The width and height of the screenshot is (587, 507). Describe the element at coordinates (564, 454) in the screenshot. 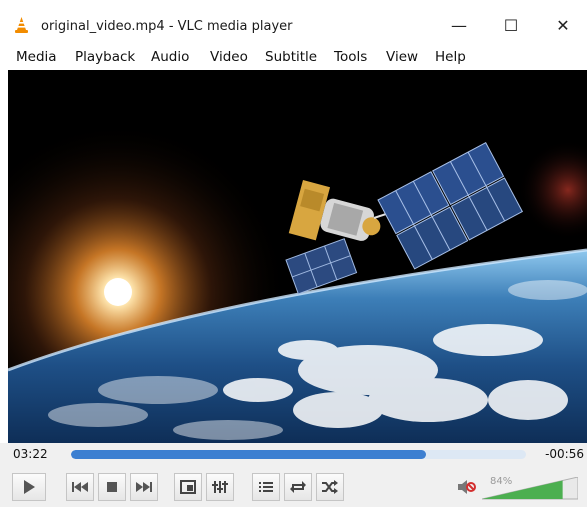

I see `remaining-time: -00:56` at that location.